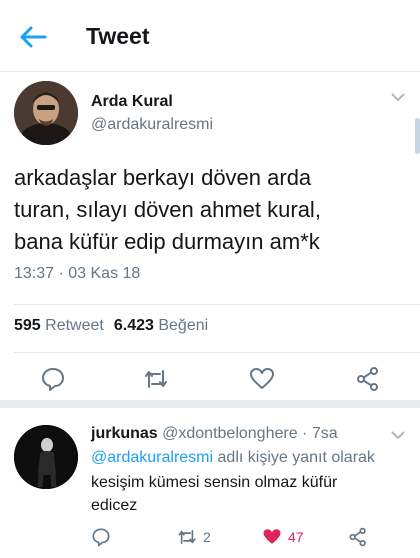 This screenshot has height=558, width=420. Describe the element at coordinates (207, 537) in the screenshot. I see `reply-retweet-count: 2` at that location.